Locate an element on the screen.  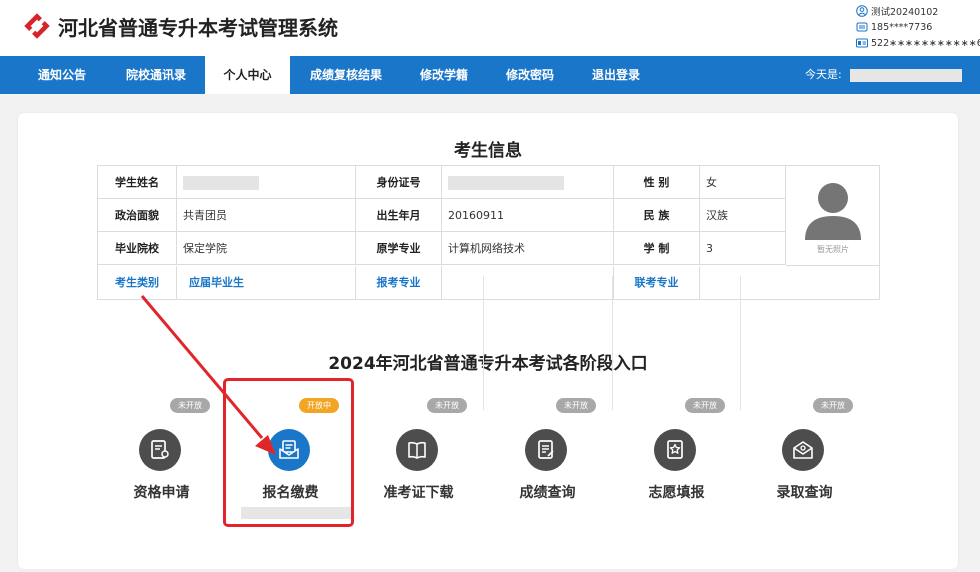
today-date-redacted is located at coordinates (906, 75).